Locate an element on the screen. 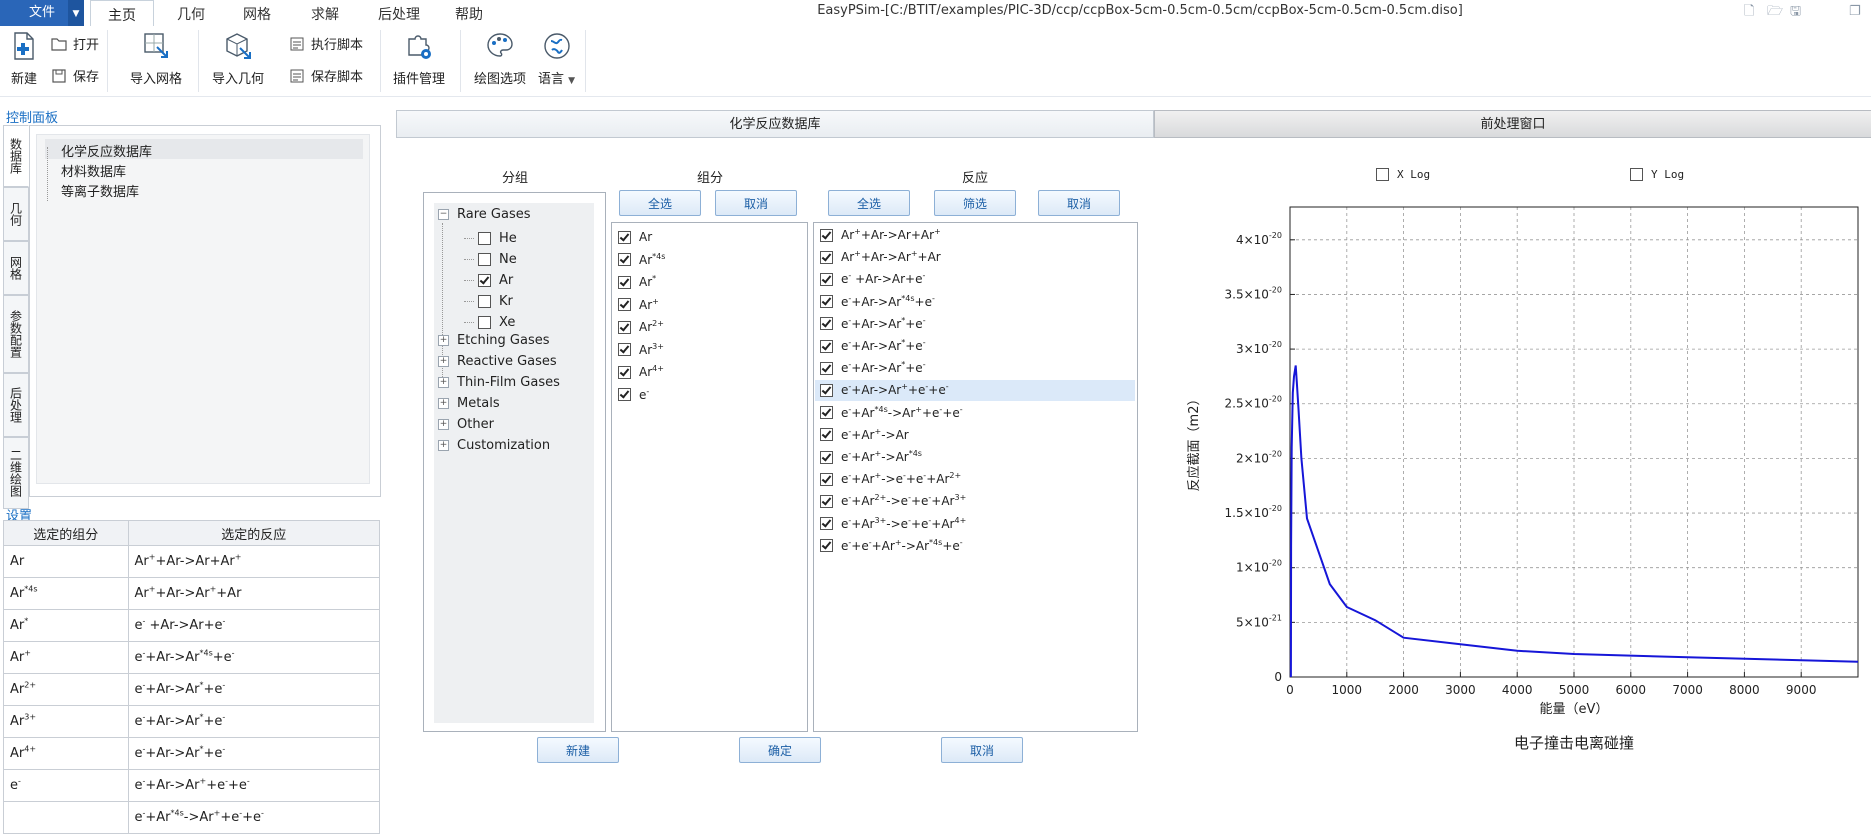 Image resolution: width=1871 pixels, height=834 pixels. ylog-checkbox is located at coordinates (1636, 174).